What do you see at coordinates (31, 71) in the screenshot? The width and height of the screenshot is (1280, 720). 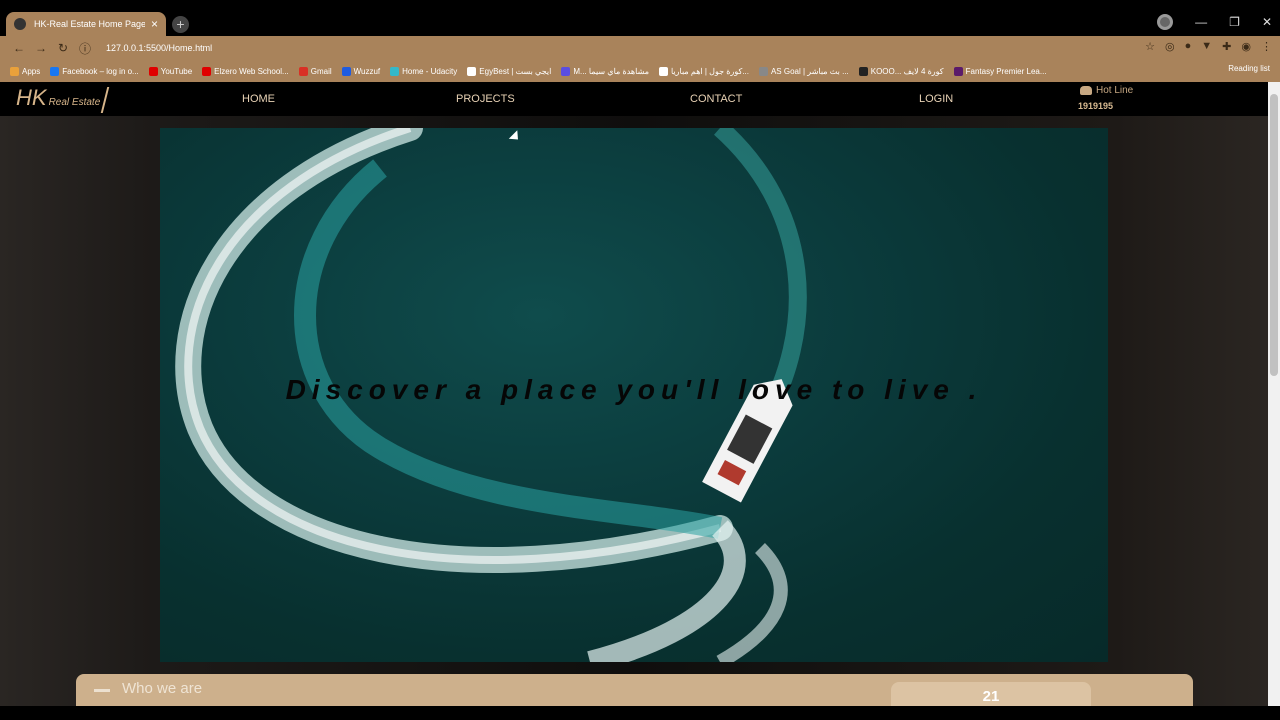 I see `bookmark-label: Apps` at bounding box center [31, 71].